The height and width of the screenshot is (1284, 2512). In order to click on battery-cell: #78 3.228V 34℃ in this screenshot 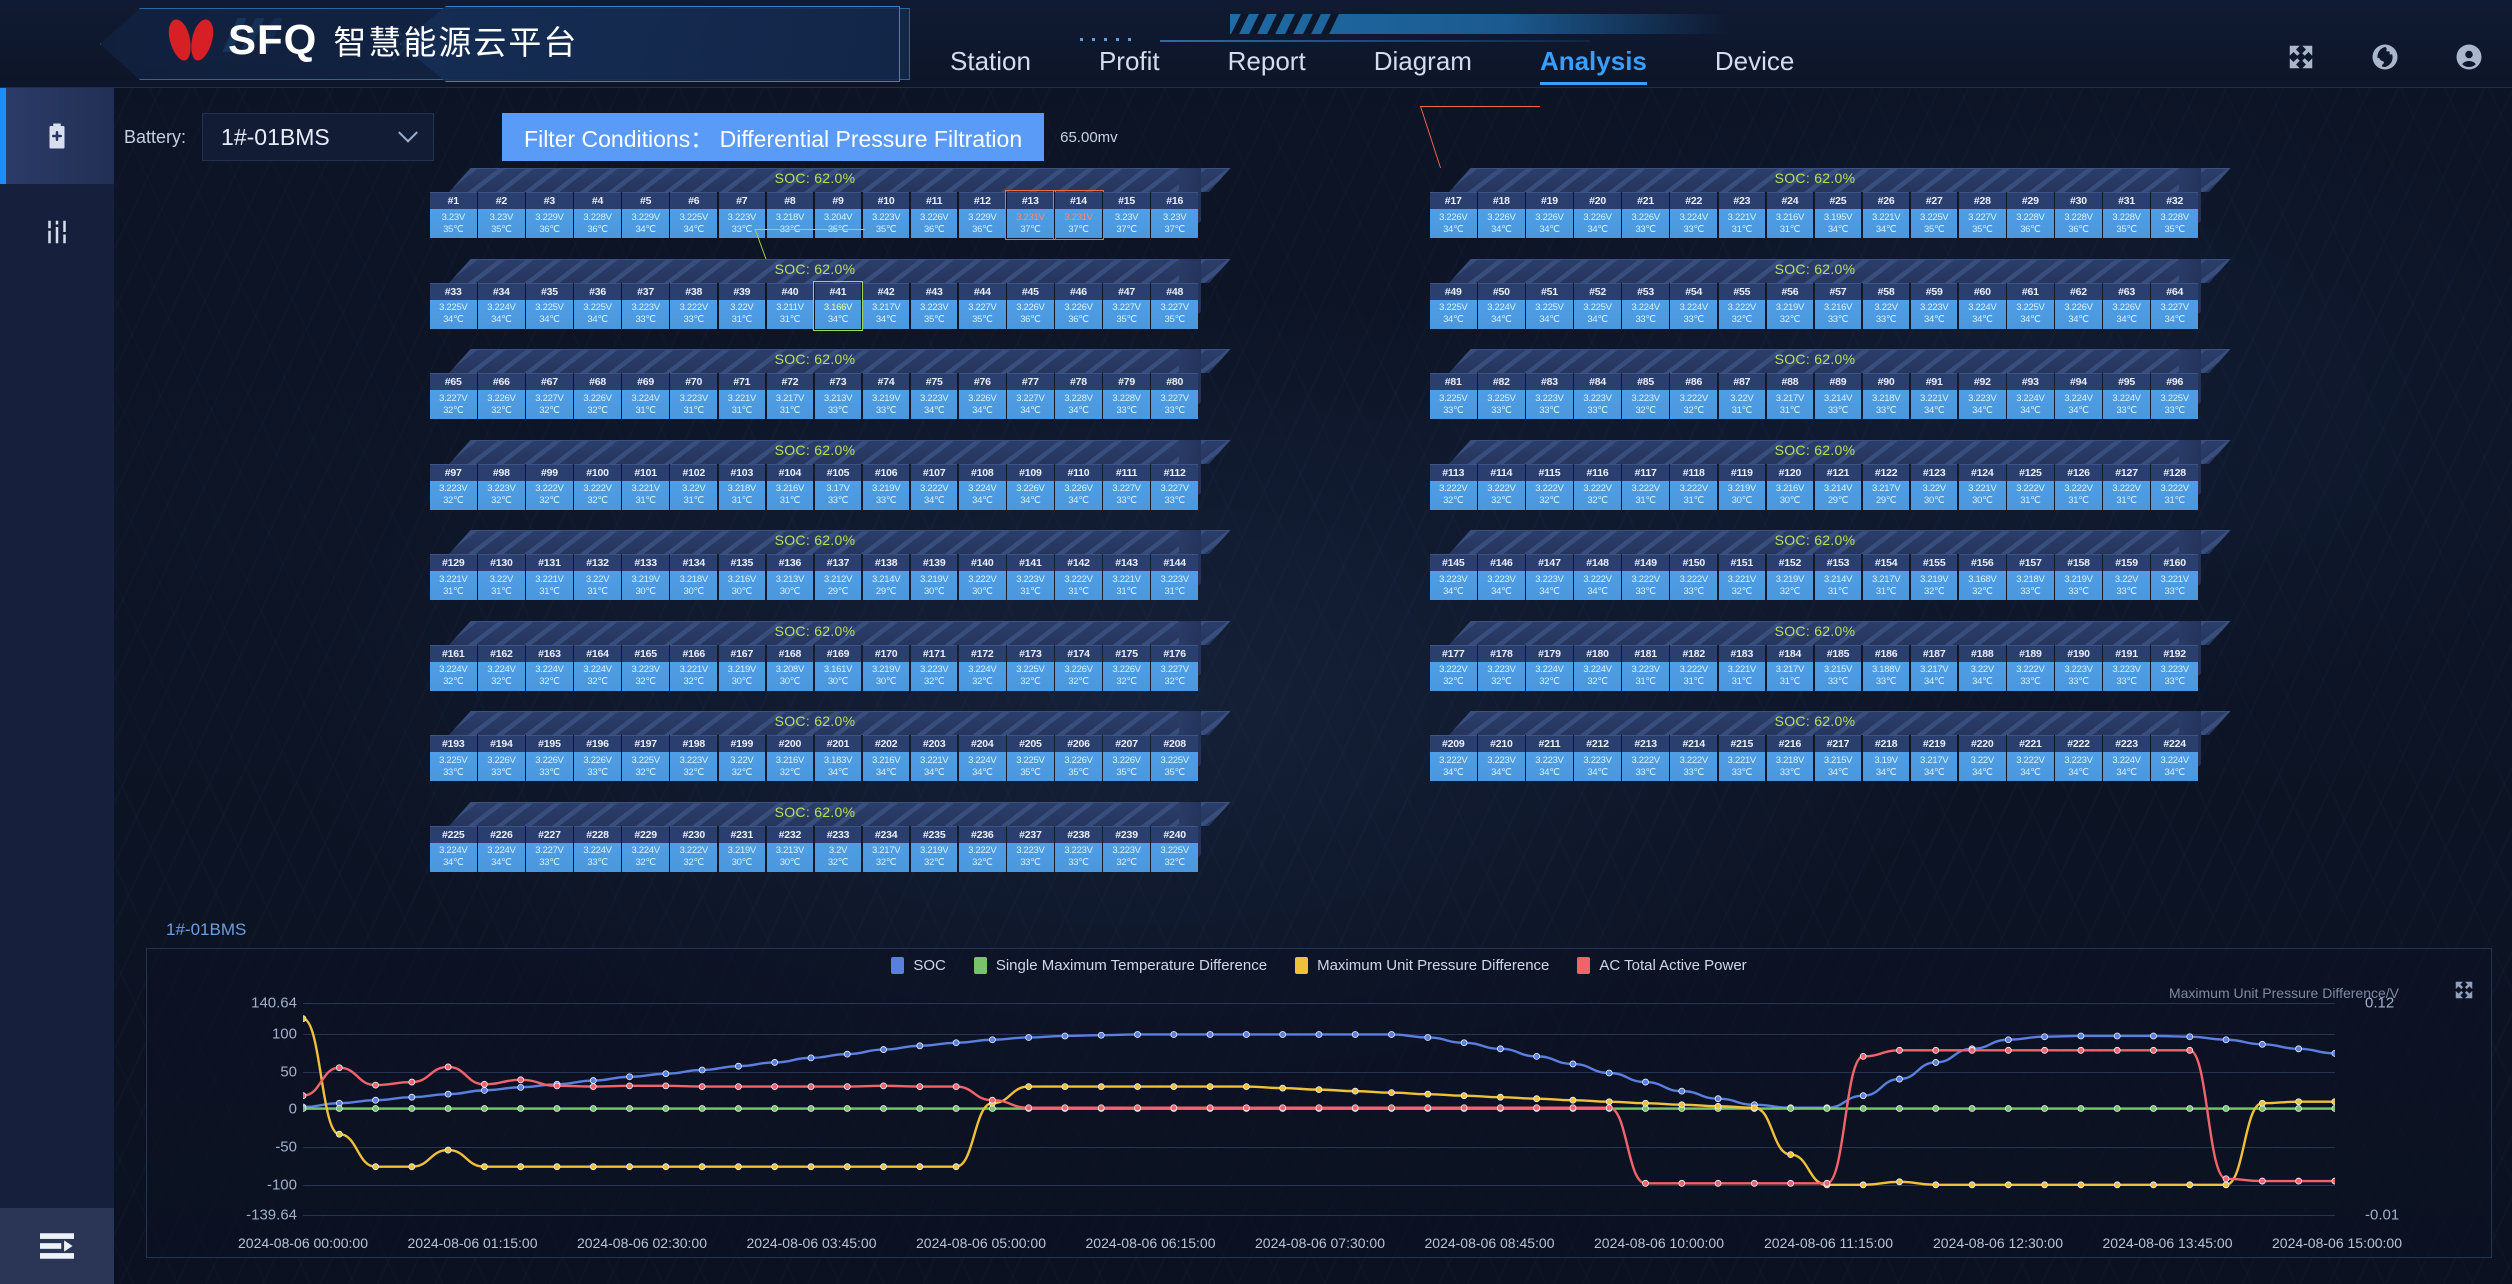, I will do `click(1078, 396)`.